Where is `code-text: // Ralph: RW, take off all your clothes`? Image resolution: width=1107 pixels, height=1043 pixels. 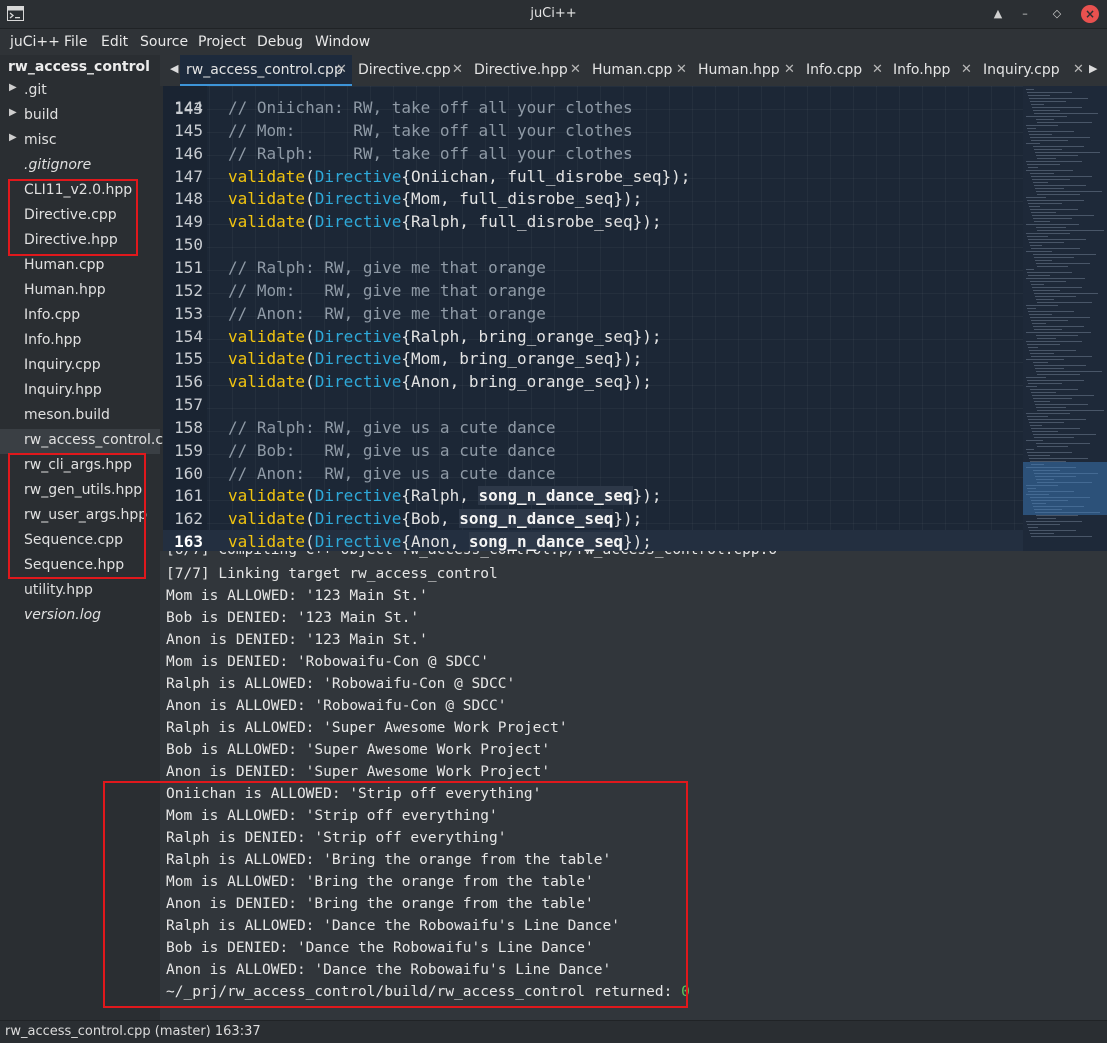
code-text: // Ralph: RW, take off all your clothes is located at coordinates (430, 153).